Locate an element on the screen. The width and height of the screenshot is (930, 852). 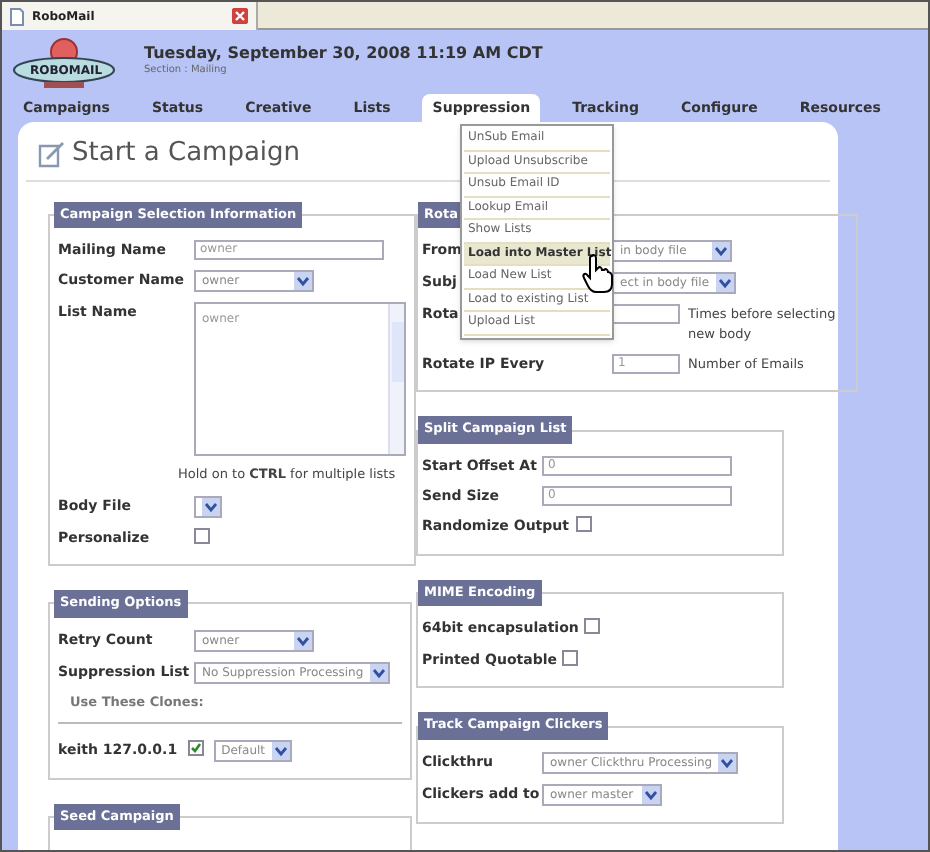
dropdown is located at coordinates (208, 507).